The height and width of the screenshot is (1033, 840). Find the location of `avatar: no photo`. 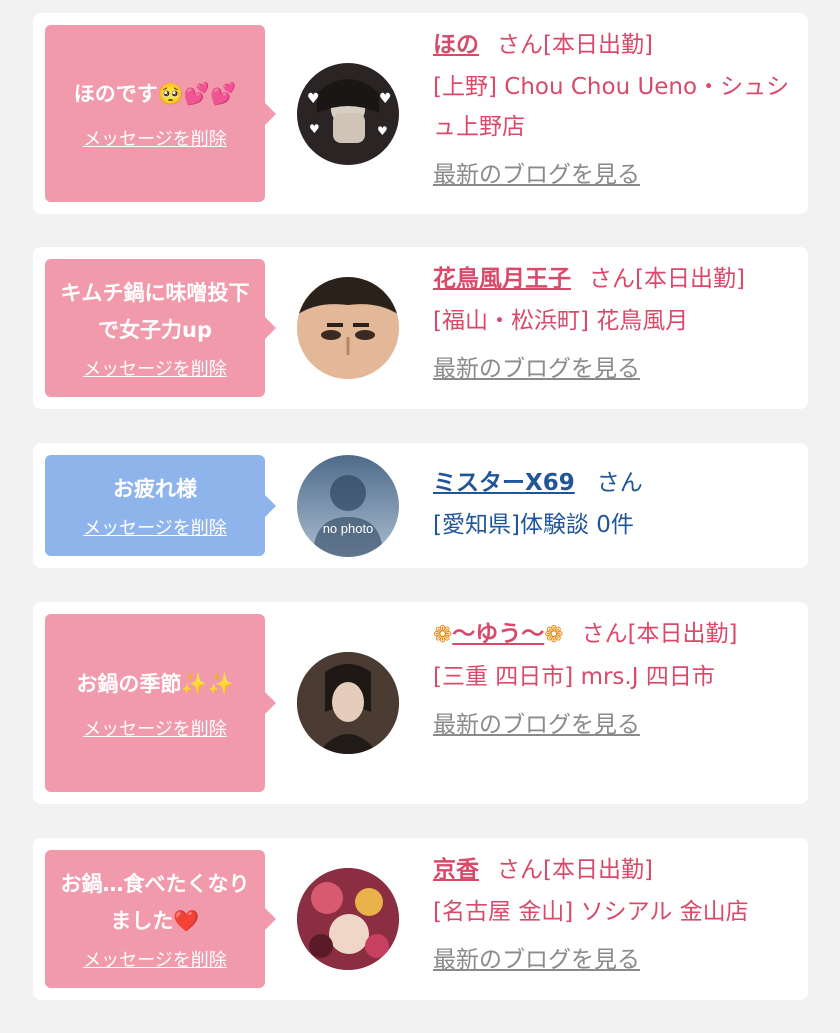

avatar: no photo is located at coordinates (348, 506).